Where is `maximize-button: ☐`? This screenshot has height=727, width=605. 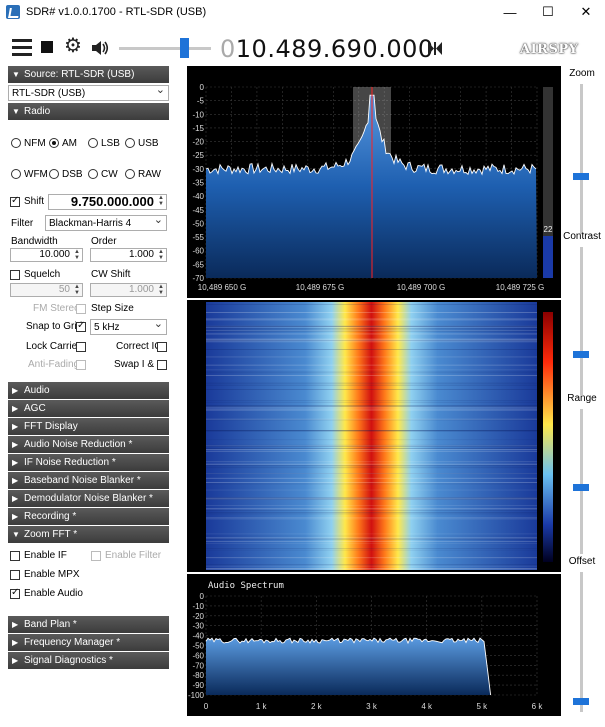
maximize-button: ☐ is located at coordinates (548, 12).